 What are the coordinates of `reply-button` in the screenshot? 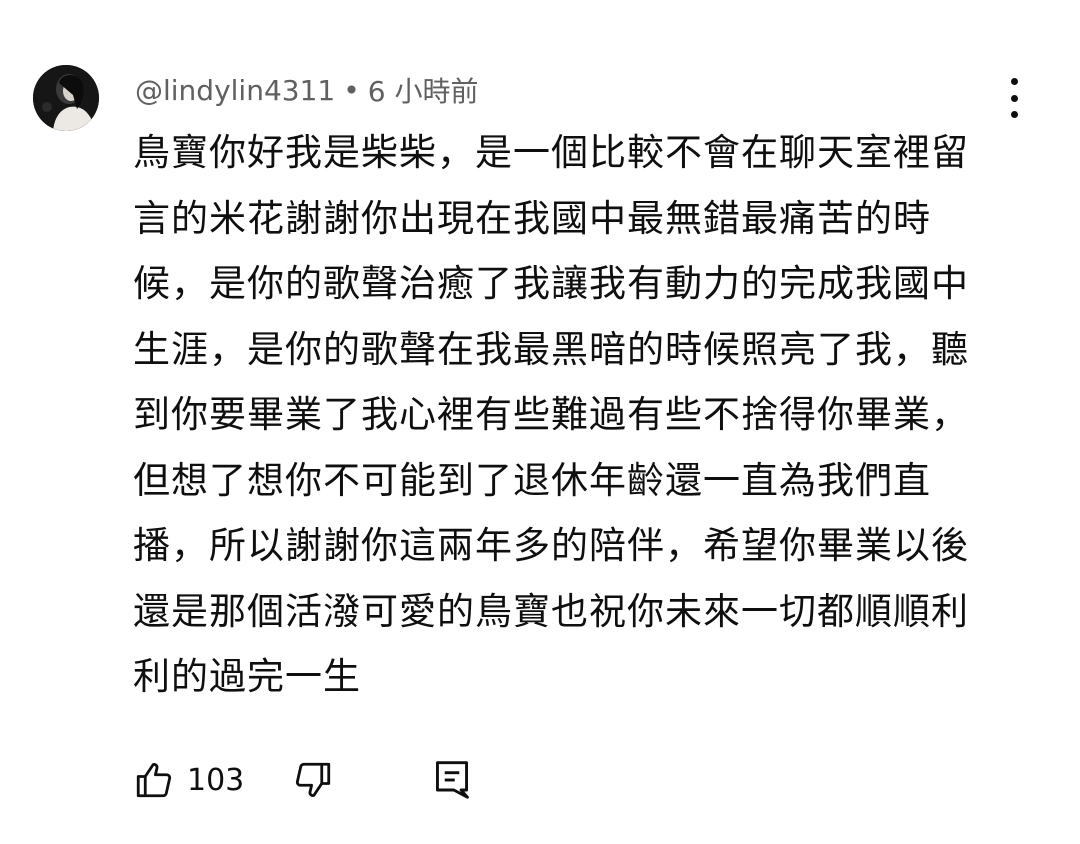 It's located at (452, 780).